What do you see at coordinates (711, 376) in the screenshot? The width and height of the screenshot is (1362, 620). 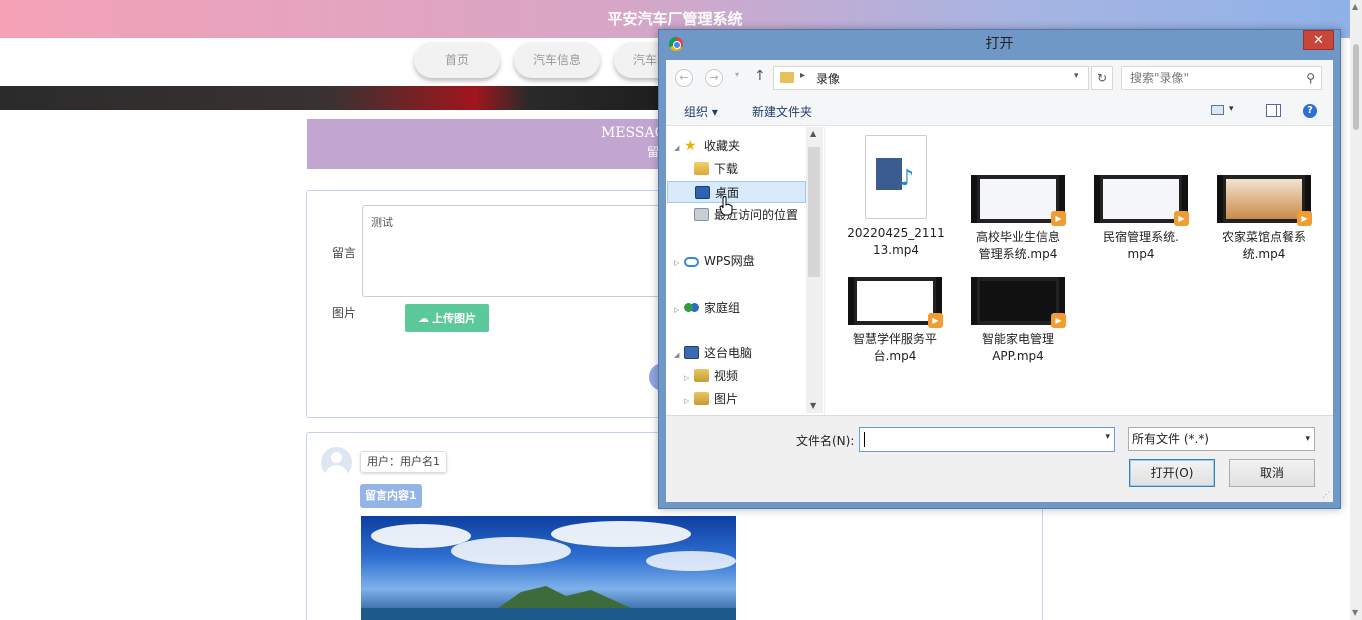 I see `tree-item-videos: ▷ 视频` at bounding box center [711, 376].